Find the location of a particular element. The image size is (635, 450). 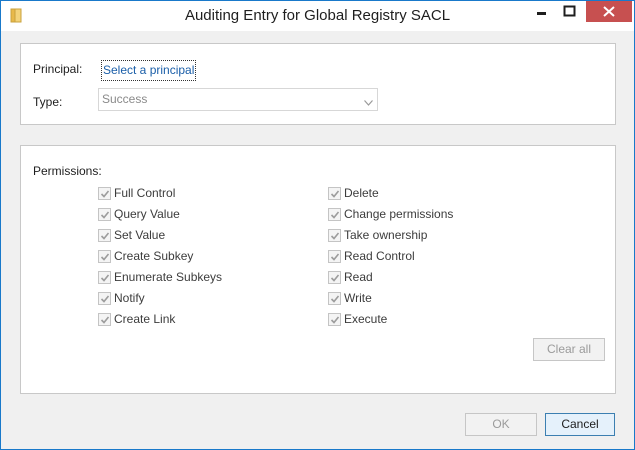

checkbox-label: Change permissions is located at coordinates (399, 214).